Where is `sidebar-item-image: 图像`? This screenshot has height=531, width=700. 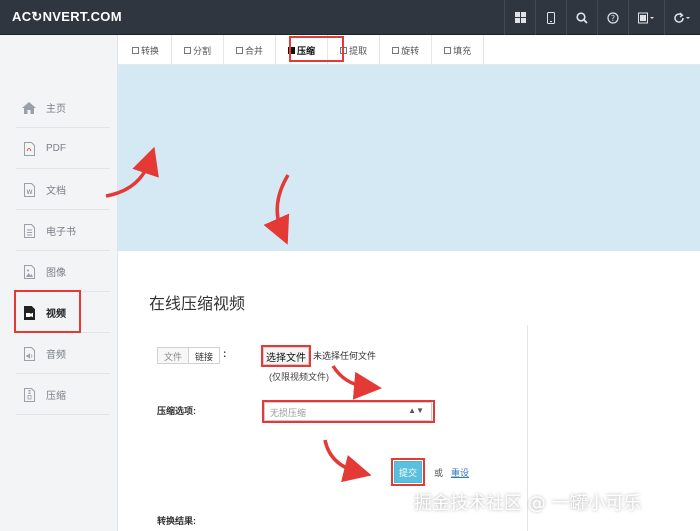 sidebar-item-image: 图像 is located at coordinates (63, 272).